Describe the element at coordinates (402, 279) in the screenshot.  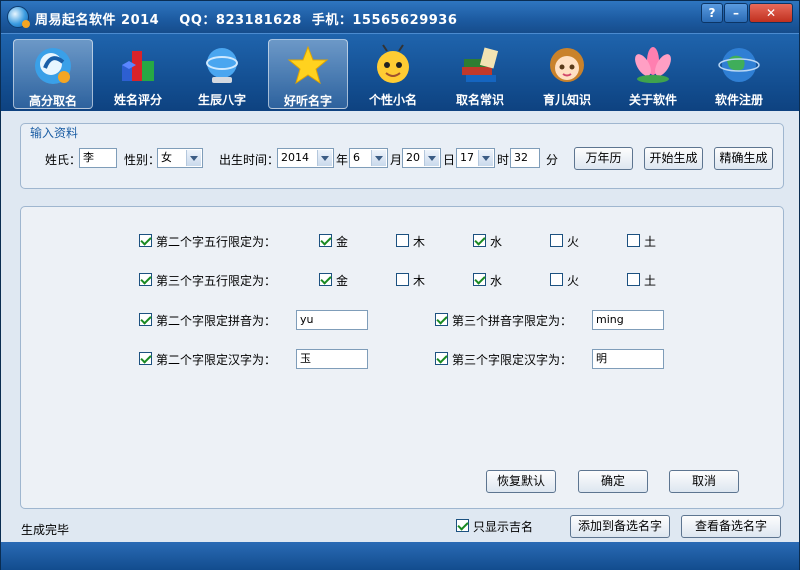
I see `third-wuxing-mu-checkbox` at that location.